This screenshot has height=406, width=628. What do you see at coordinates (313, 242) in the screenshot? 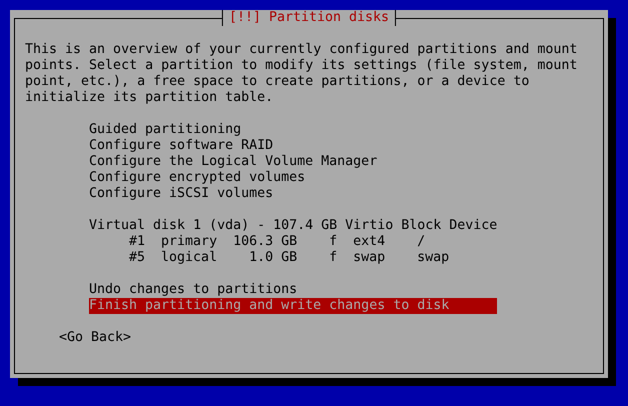
I see `partition-row: #1 primary 106.3 GB f ext4 /` at bounding box center [313, 242].